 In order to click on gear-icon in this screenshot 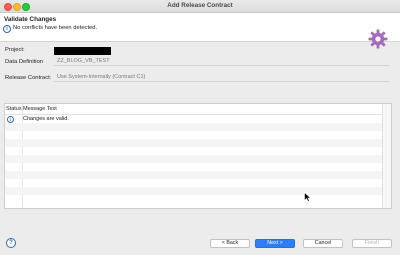, I will do `click(378, 39)`.